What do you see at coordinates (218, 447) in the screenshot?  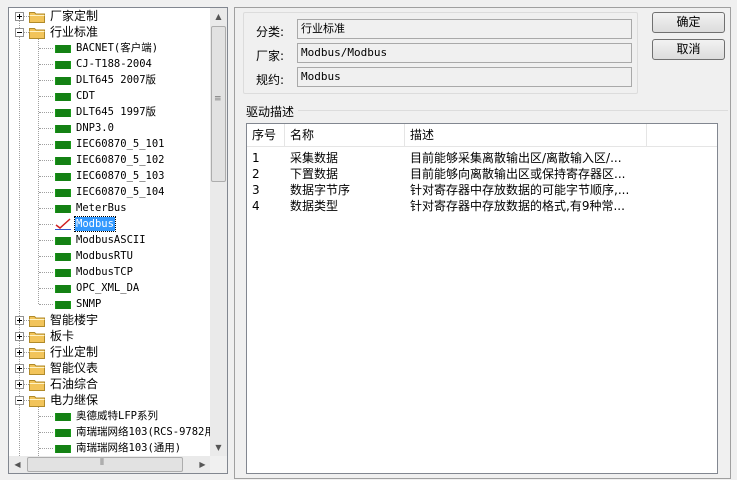 I see `scroll-down-arrow-icon: ▼` at bounding box center [218, 447].